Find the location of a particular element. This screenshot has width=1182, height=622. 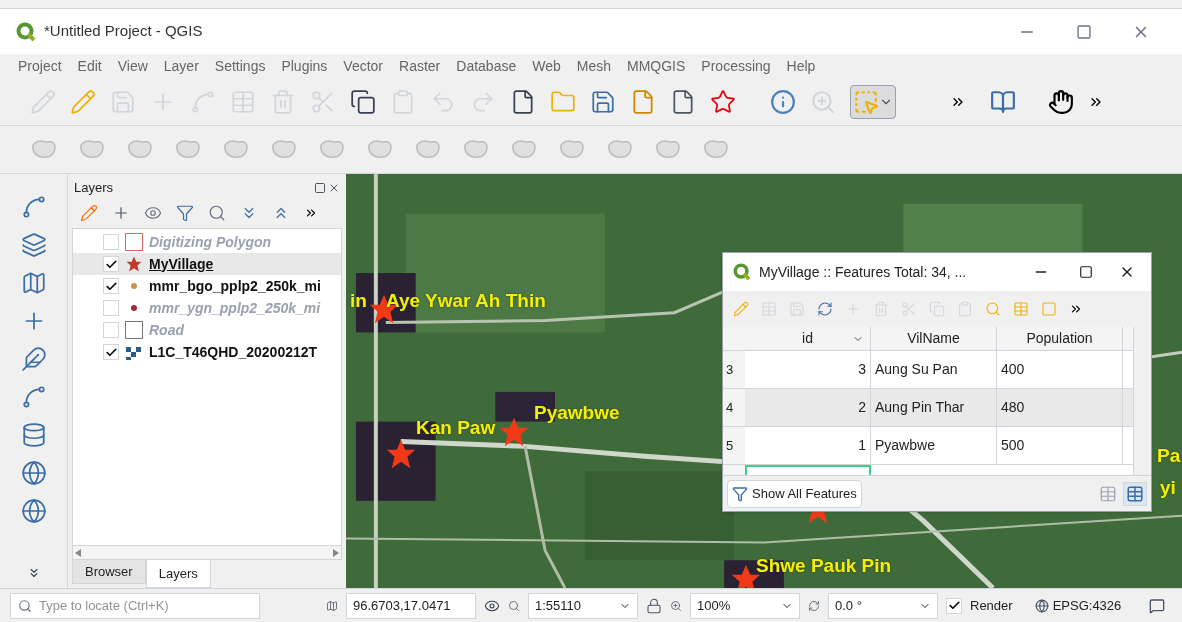

virtual-layer-icon is located at coordinates (33, 359).